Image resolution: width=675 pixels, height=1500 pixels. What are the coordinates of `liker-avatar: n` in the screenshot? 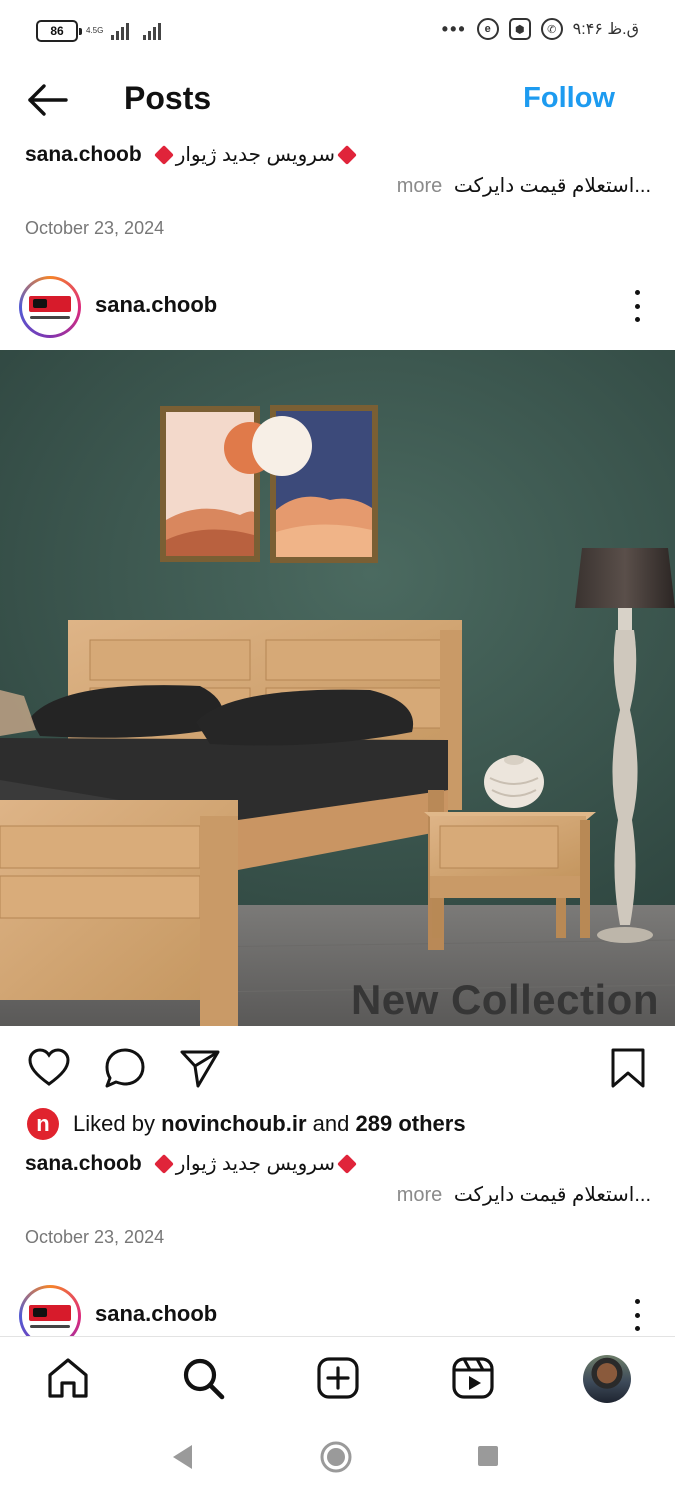 It's located at (43, 1124).